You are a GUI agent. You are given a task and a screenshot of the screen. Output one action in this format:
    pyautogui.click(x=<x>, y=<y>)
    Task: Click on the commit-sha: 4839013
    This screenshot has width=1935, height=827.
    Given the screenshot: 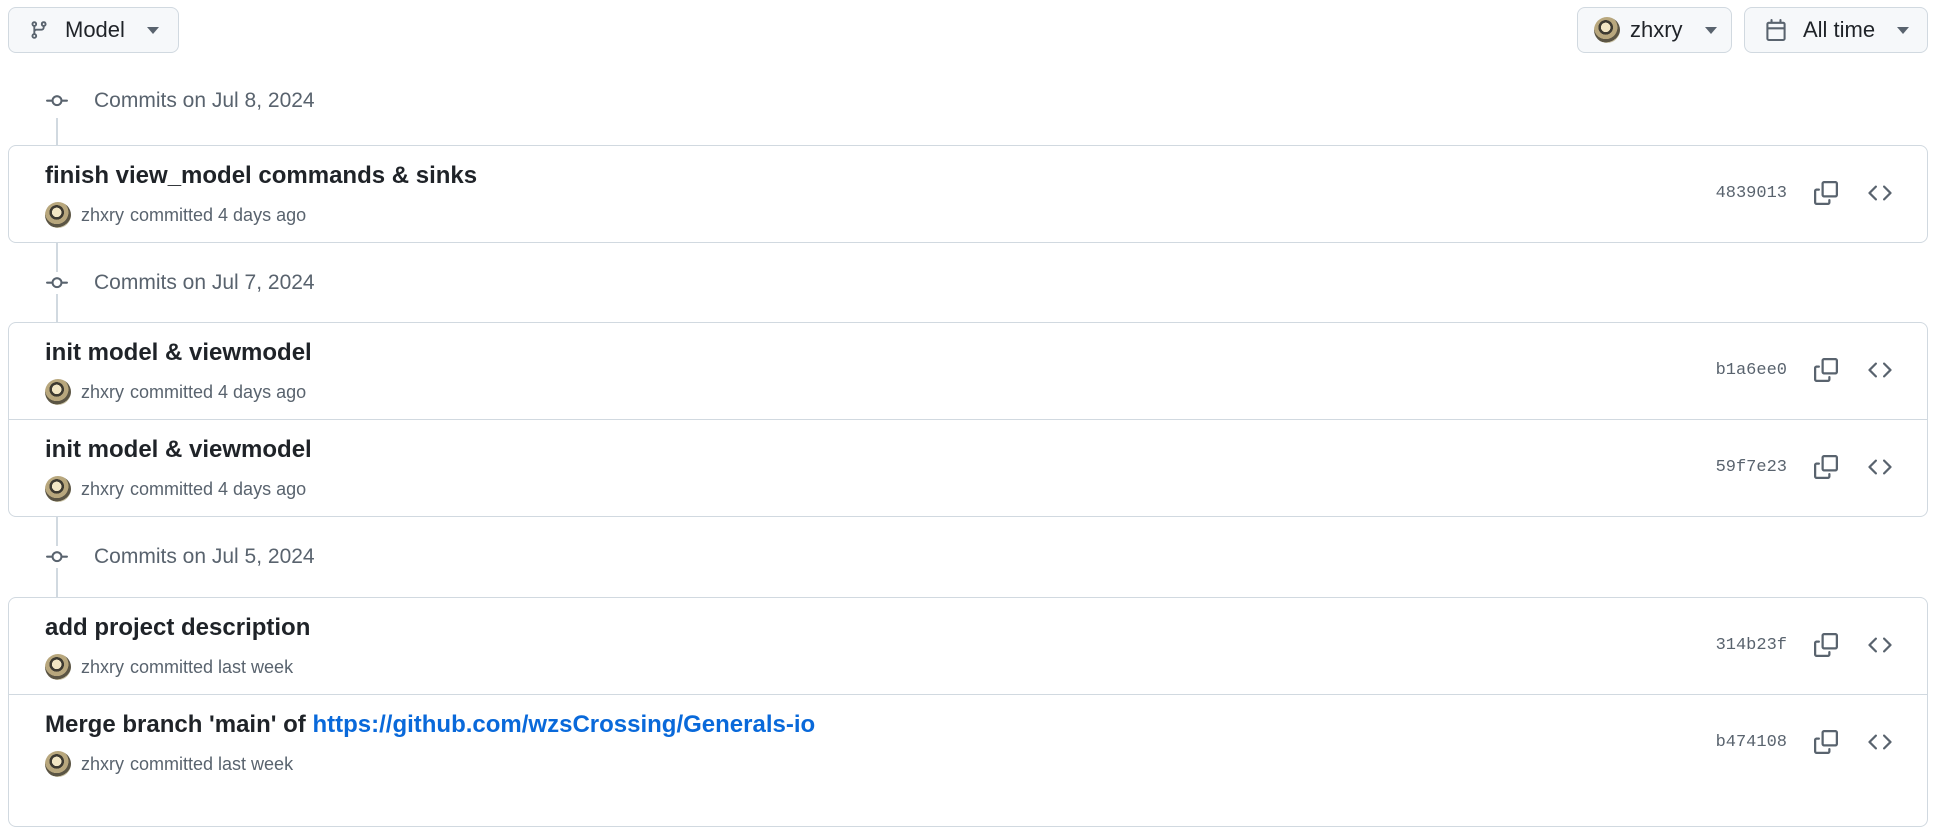 What is the action you would take?
    pyautogui.click(x=1751, y=193)
    